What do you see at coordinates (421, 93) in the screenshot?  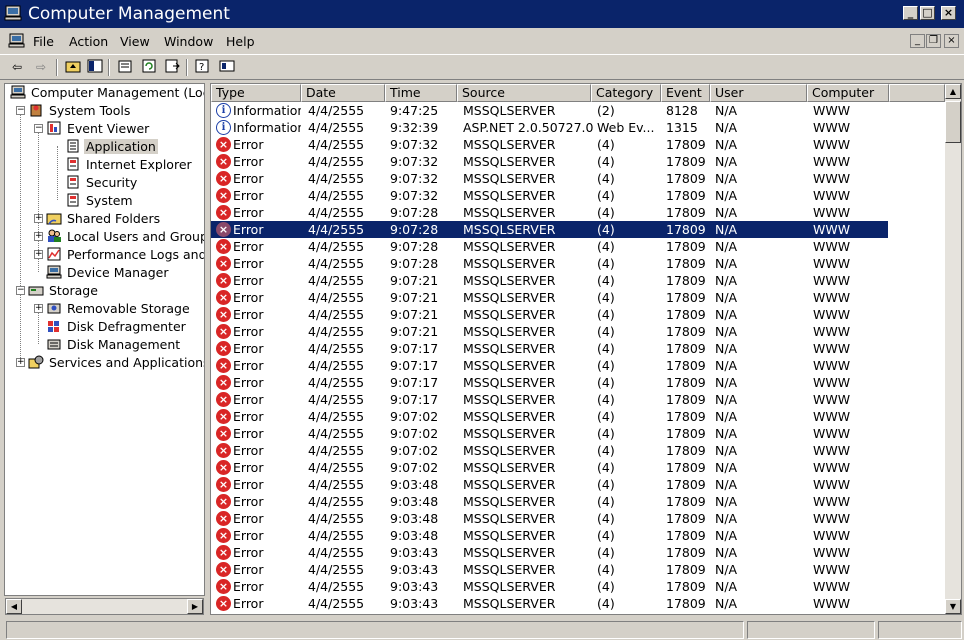 I see `column-header-time: Time` at bounding box center [421, 93].